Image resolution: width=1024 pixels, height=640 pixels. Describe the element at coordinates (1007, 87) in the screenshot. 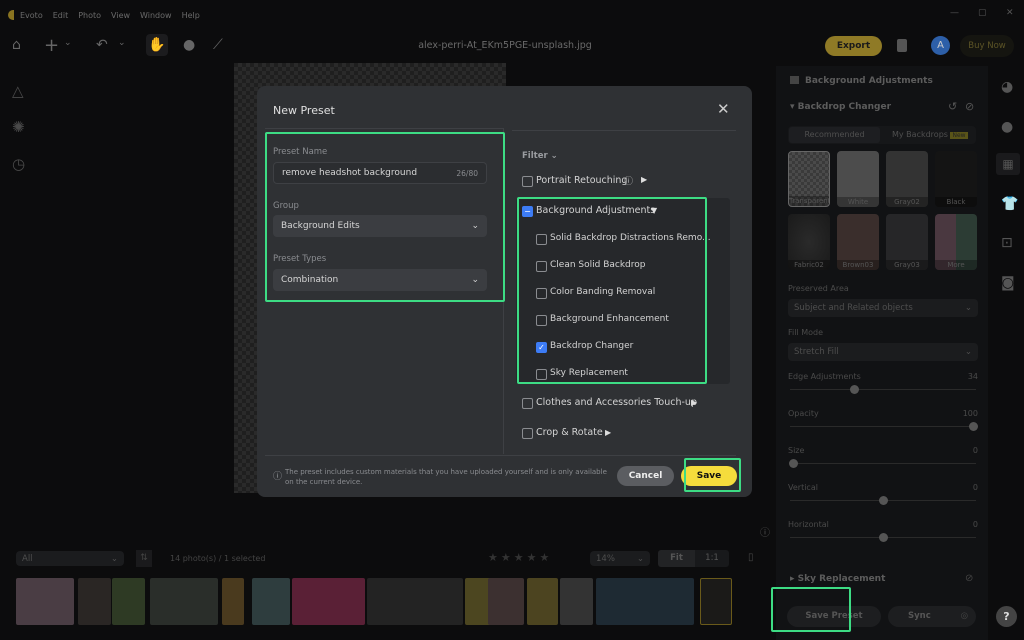

I see `palette-icon: ◕` at that location.